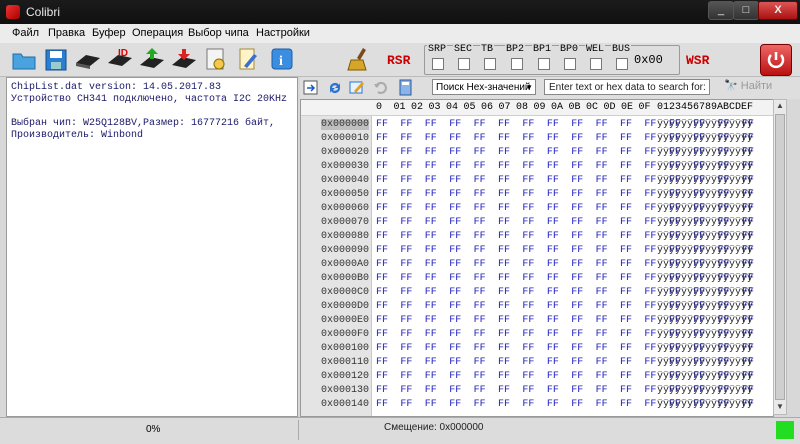 This screenshot has width=800, height=444. What do you see at coordinates (311, 87) in the screenshot?
I see `goto-address-icon` at bounding box center [311, 87].